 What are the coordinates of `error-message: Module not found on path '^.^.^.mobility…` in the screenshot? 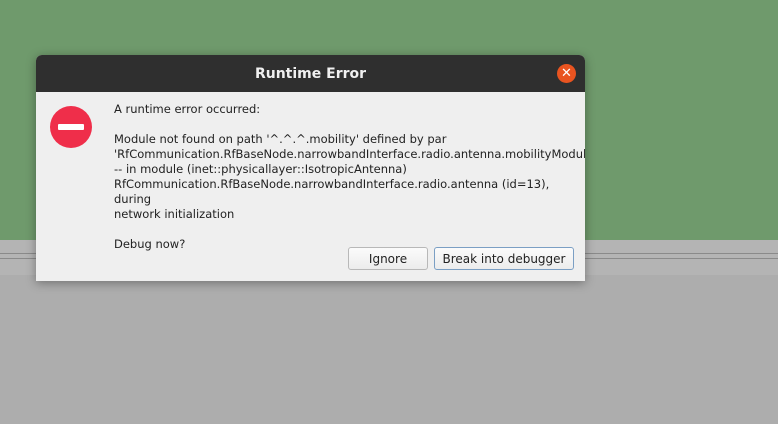 It's located at (349, 176).